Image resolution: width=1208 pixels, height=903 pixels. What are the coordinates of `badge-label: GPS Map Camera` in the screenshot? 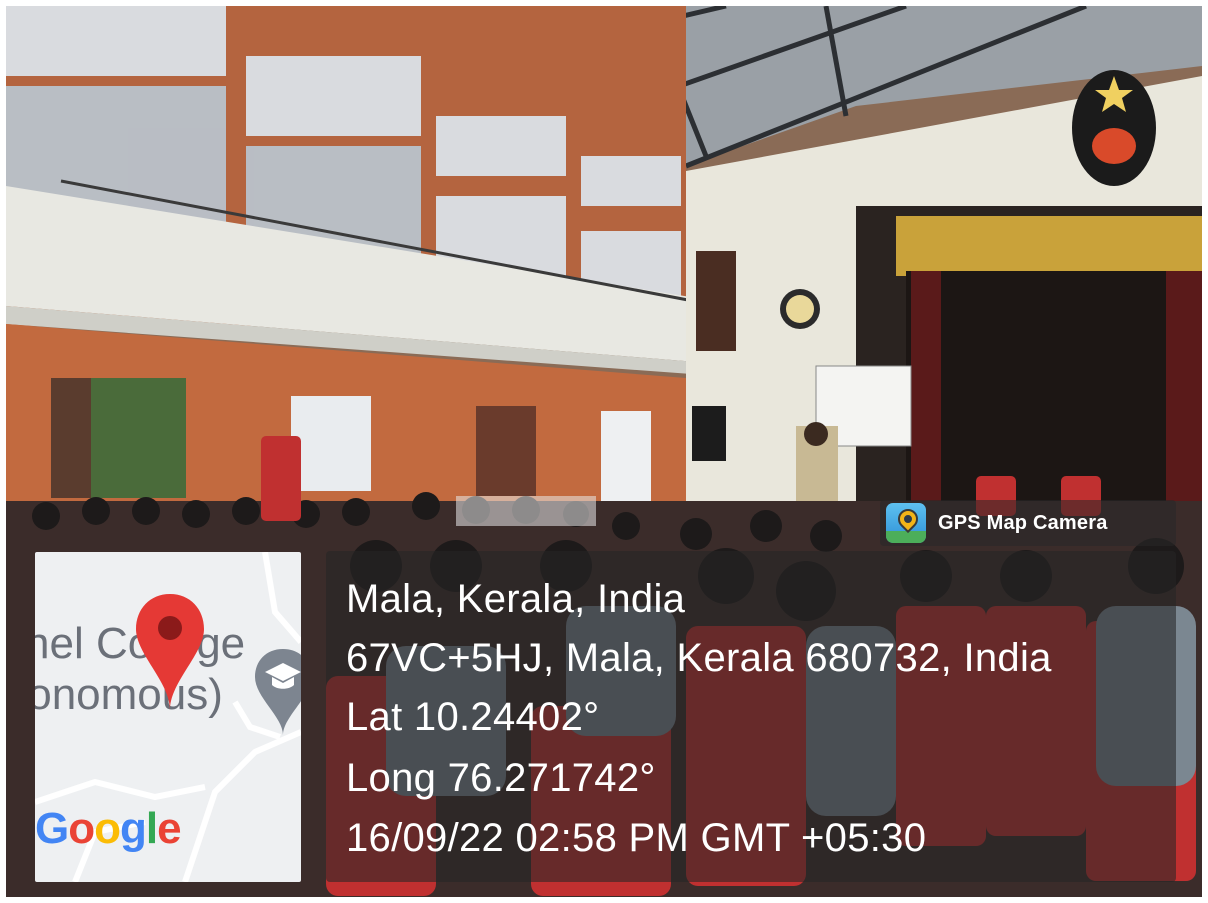 It's located at (1023, 522).